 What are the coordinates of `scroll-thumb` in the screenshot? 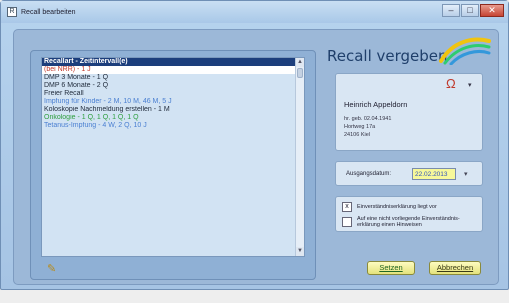 It's located at (300, 73).